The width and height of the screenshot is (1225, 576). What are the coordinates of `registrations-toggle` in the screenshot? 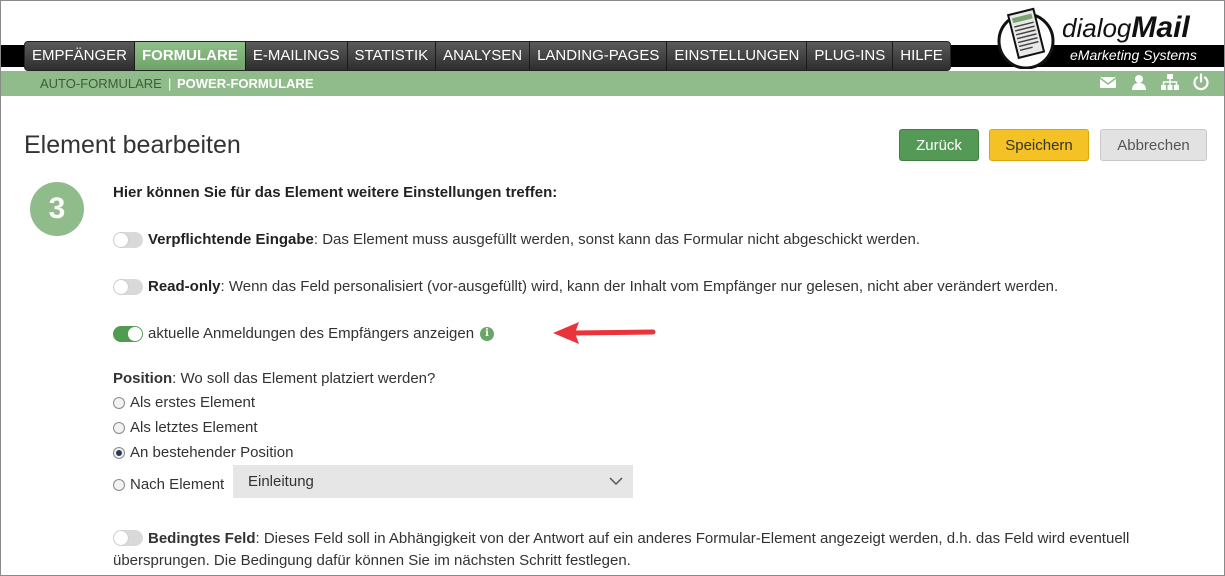 It's located at (128, 333).